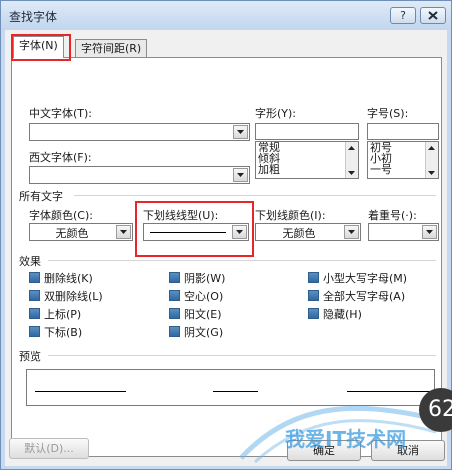 The height and width of the screenshot is (470, 452). What do you see at coordinates (242, 355) in the screenshot?
I see `preview-divider` at bounding box center [242, 355].